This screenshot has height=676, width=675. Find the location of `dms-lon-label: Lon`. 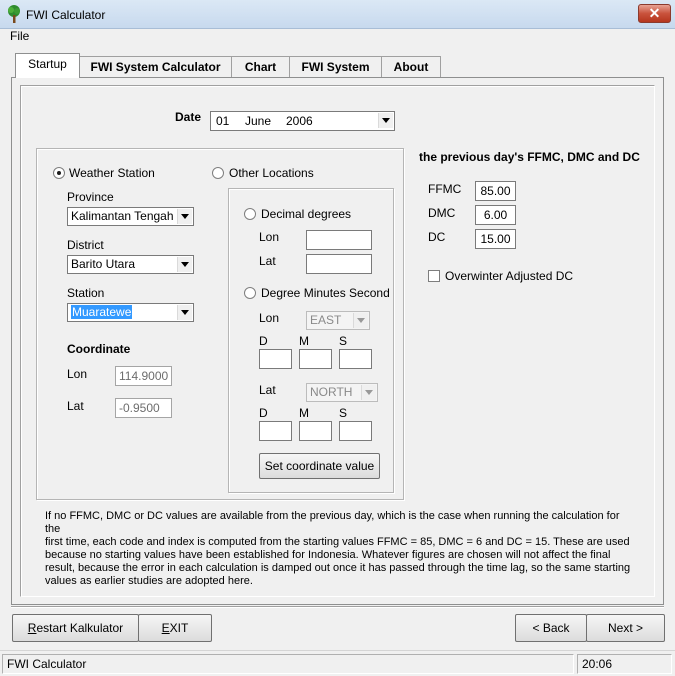

dms-lon-label: Lon is located at coordinates (269, 318).